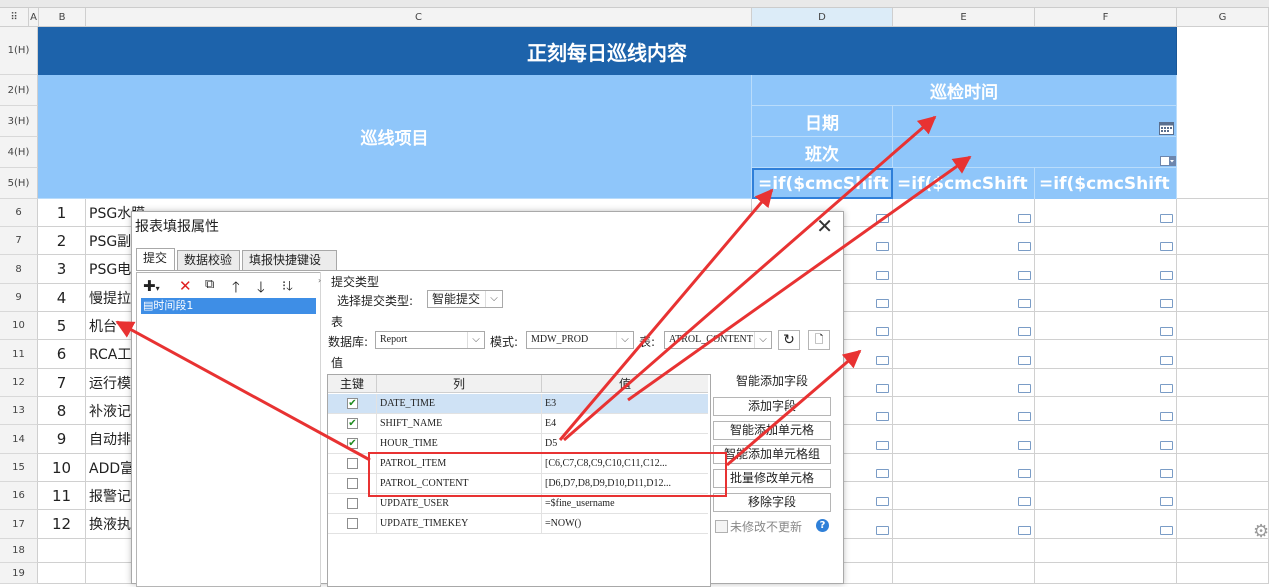 The image size is (1269, 587). What do you see at coordinates (964, 183) in the screenshot?
I see `cell-e5-formula: =if($cmcShift` at bounding box center [964, 183].